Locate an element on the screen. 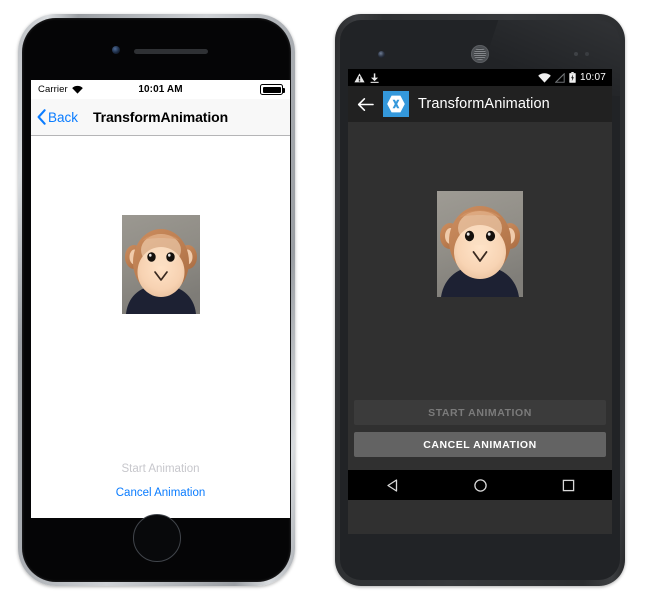  android-toolbar: TransformAnimation is located at coordinates (480, 104).